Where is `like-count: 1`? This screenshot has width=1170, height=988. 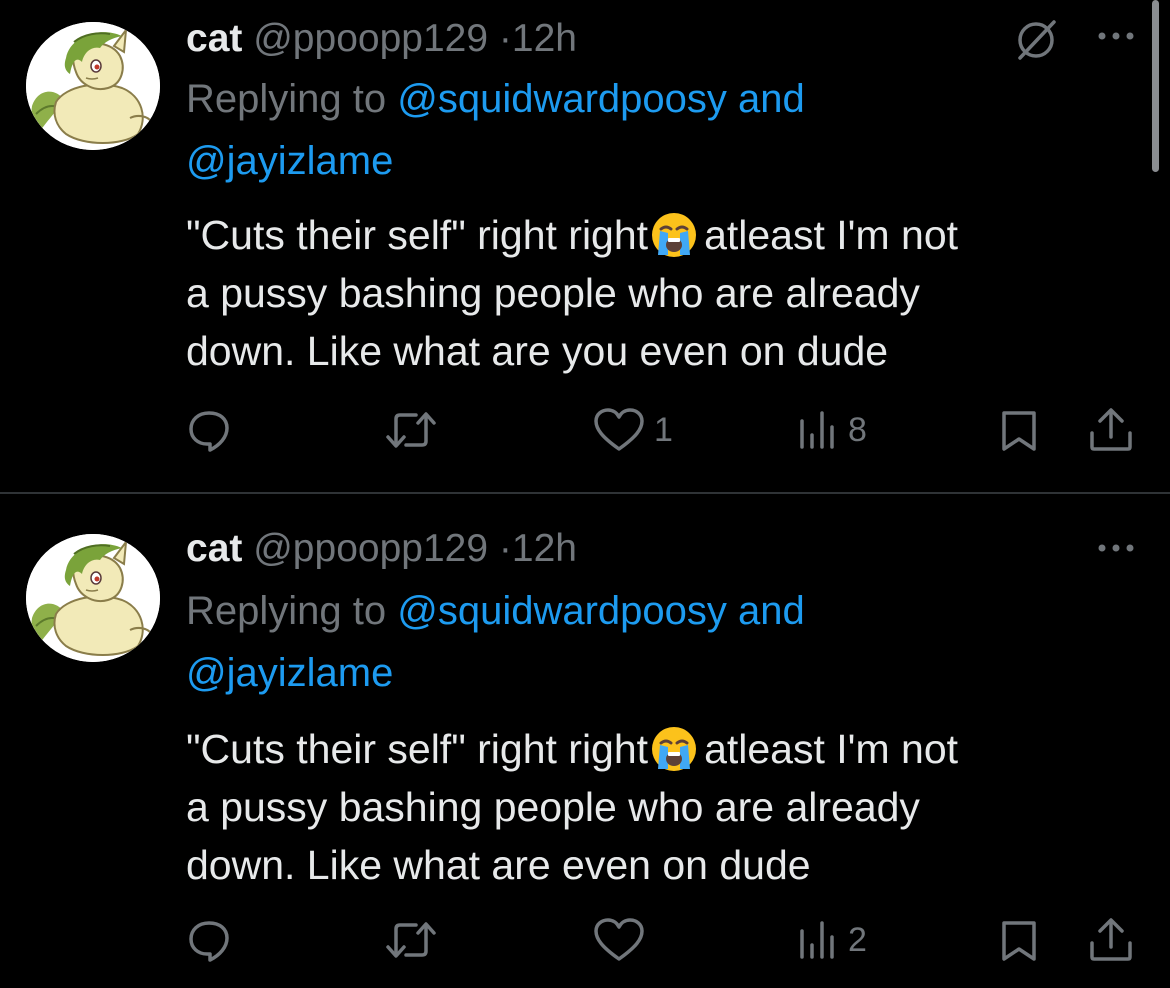
like-count: 1 is located at coordinates (663, 429).